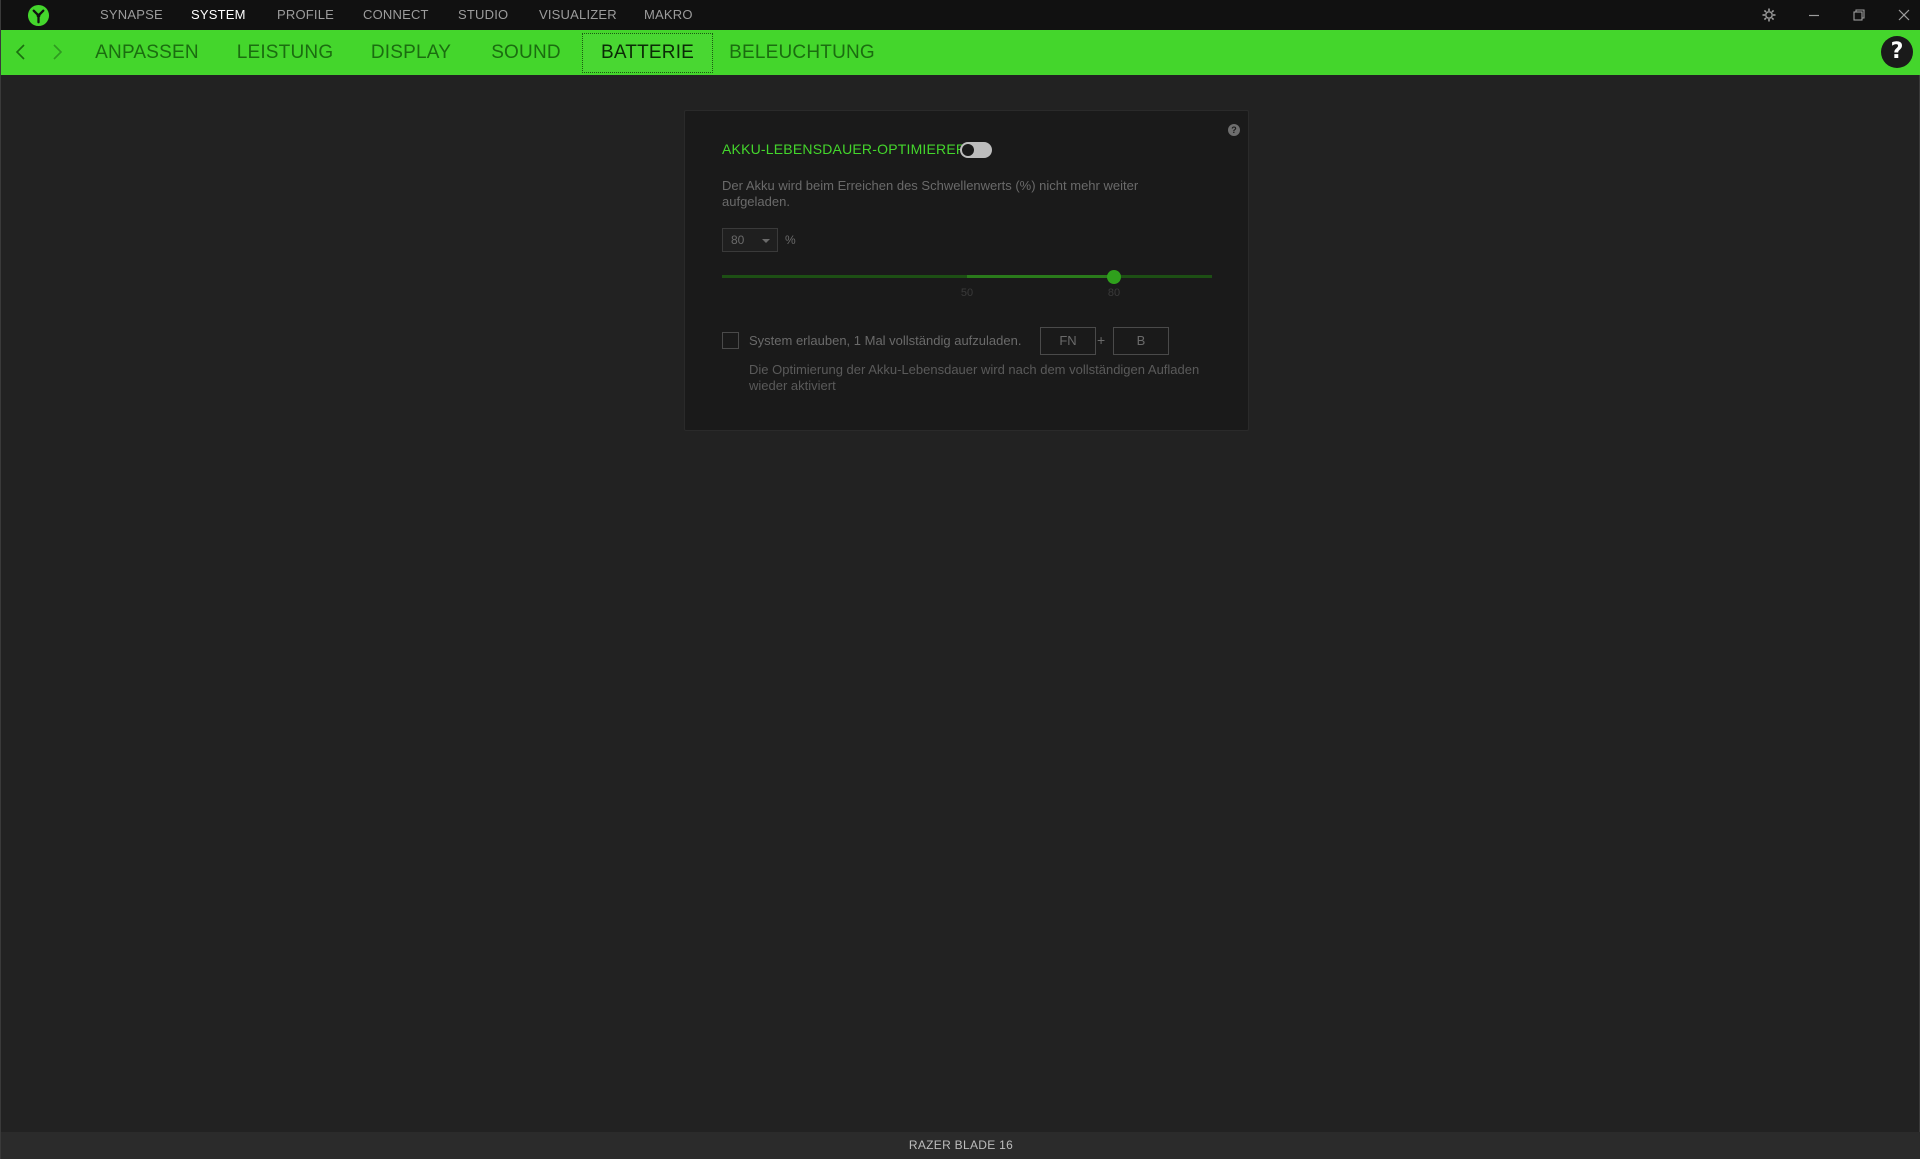 Image resolution: width=1920 pixels, height=1159 pixels. I want to click on close-icon, so click(1904, 15).